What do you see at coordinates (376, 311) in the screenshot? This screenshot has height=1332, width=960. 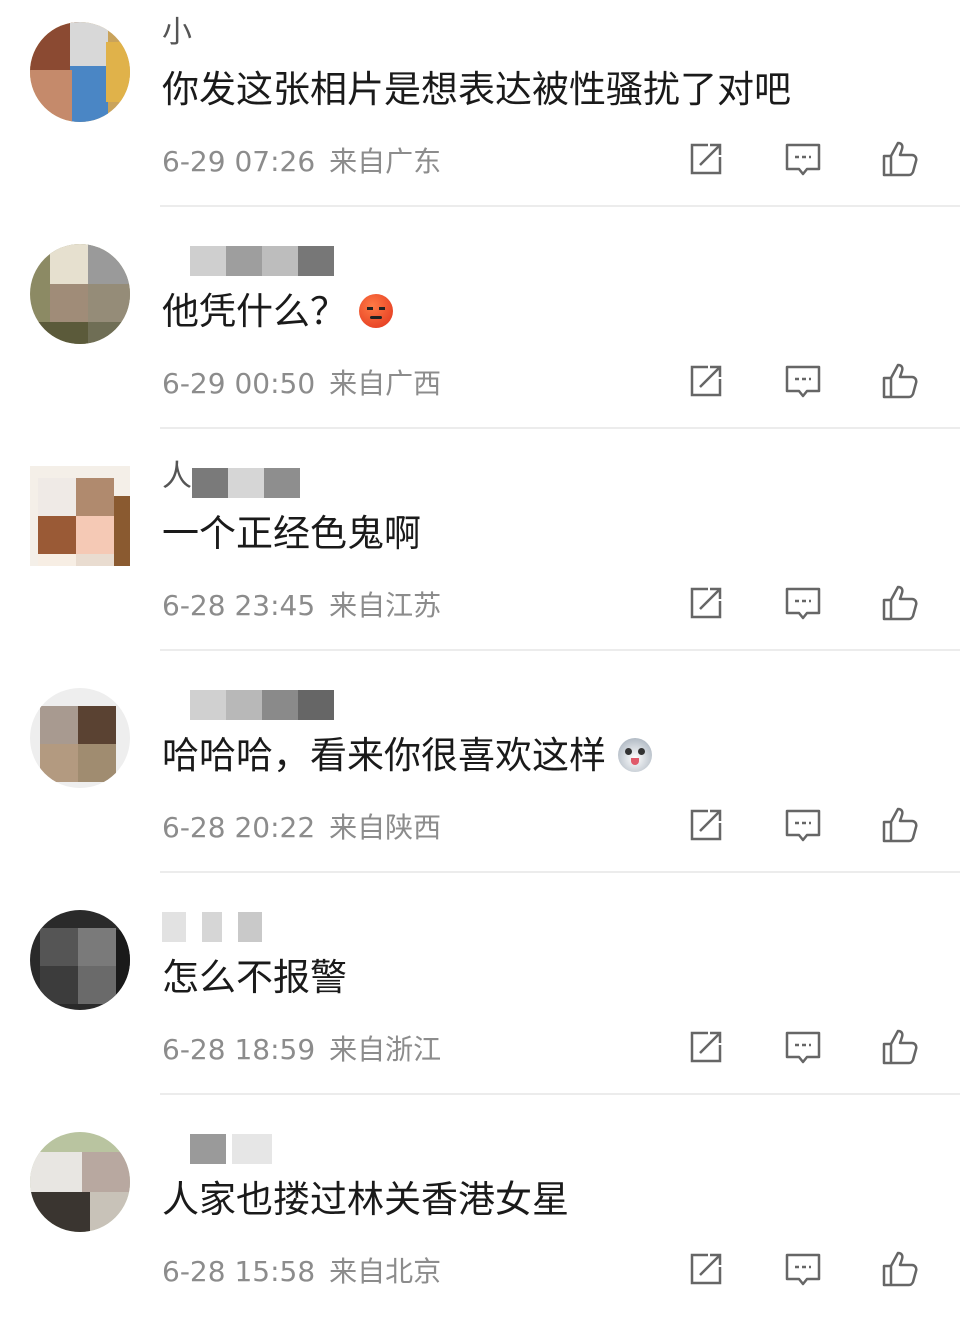 I see `angry-face-icon` at bounding box center [376, 311].